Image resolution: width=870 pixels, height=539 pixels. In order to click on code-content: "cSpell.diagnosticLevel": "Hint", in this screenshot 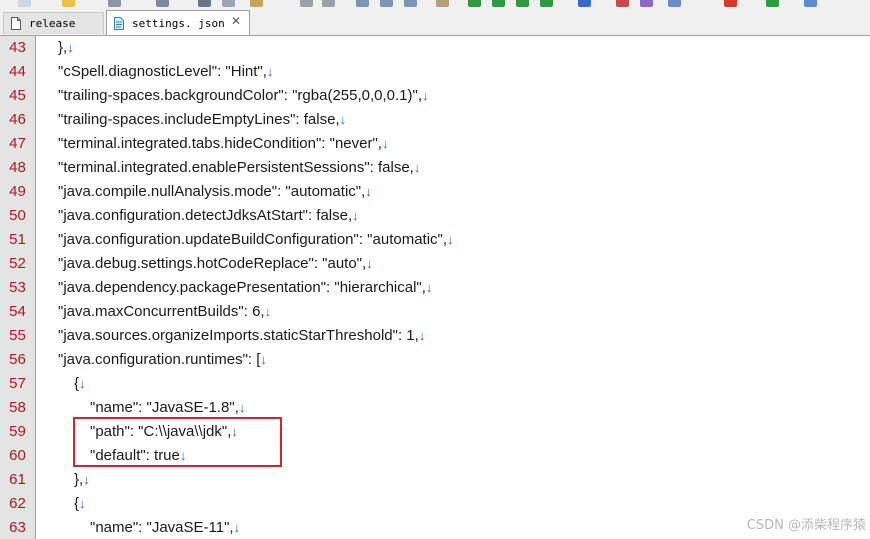, I will do `click(162, 71)`.